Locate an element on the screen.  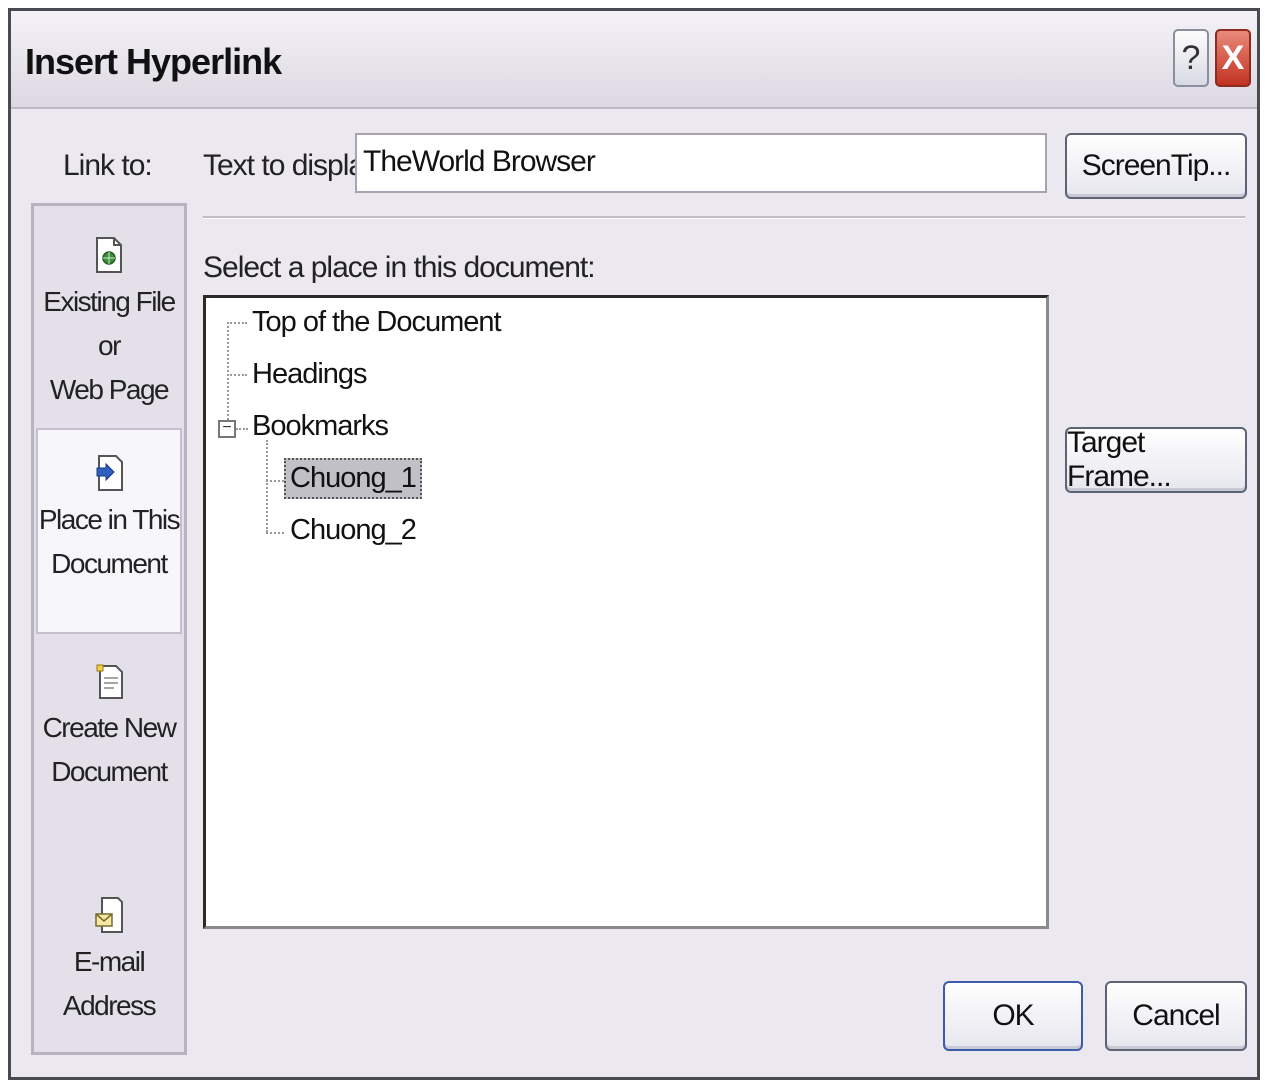
new-document-label: Create New Document is located at coordinates (109, 749).